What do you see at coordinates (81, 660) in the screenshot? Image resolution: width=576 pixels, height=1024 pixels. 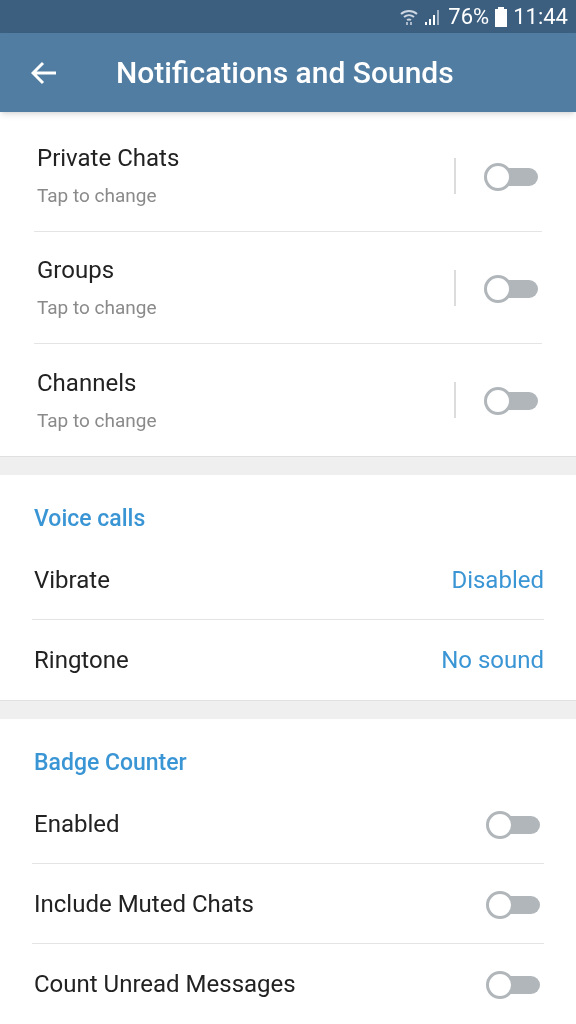 I see `row-label: Ringtone` at bounding box center [81, 660].